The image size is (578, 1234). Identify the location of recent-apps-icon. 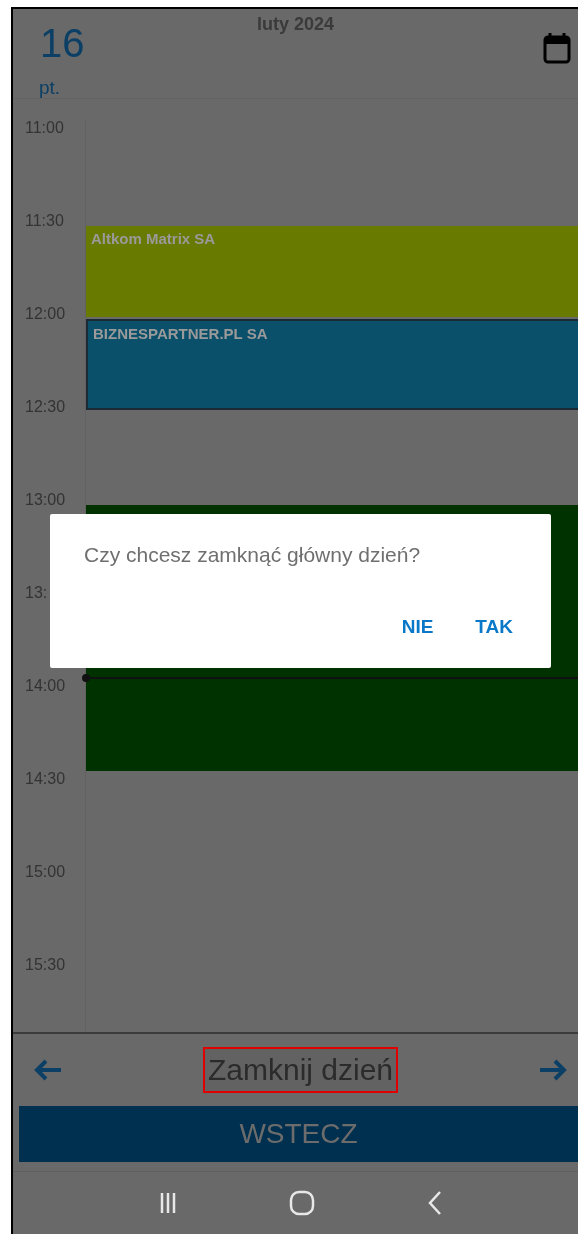
(167, 1203).